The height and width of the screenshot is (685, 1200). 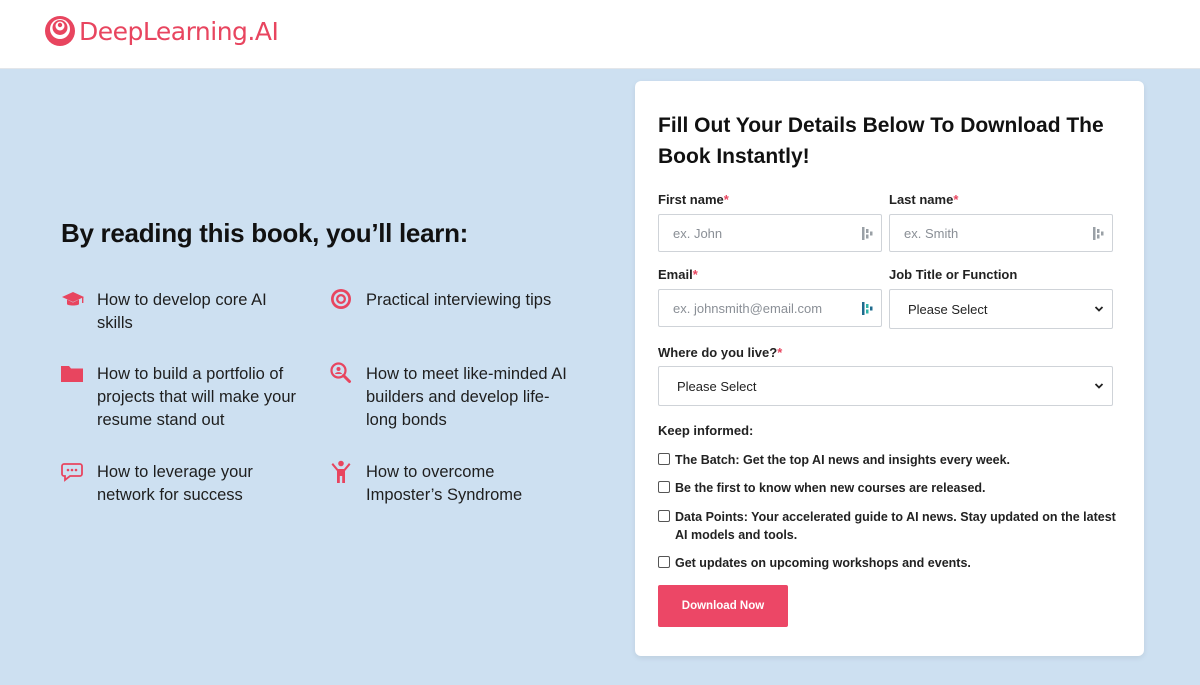 I want to click on job-title-label: Job Title or Function, so click(x=953, y=274).